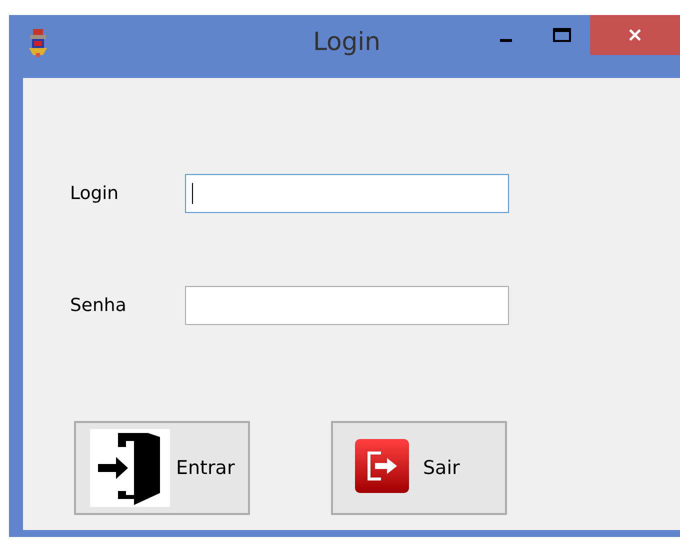 Image resolution: width=680 pixels, height=542 pixels. What do you see at coordinates (346, 41) in the screenshot?
I see `window-title: Login` at bounding box center [346, 41].